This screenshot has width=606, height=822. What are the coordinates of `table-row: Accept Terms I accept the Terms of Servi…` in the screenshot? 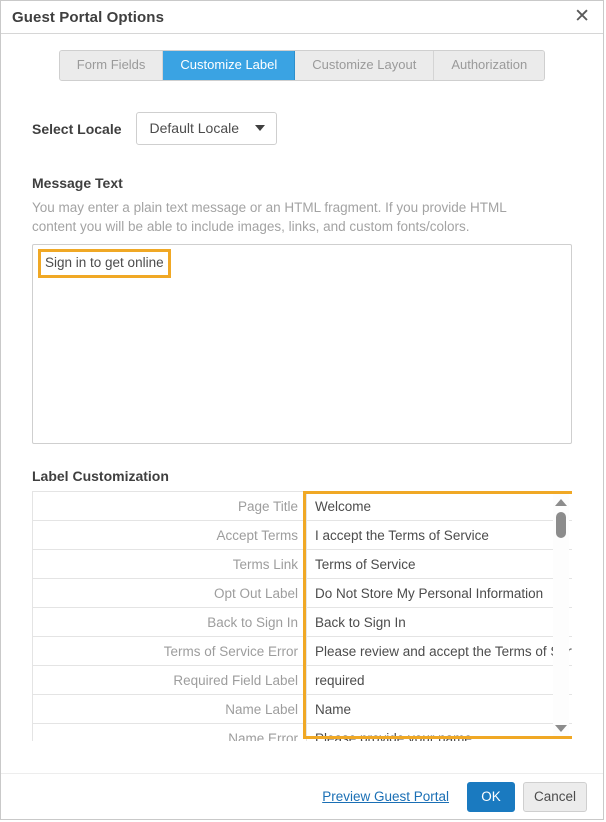 It's located at (302, 535).